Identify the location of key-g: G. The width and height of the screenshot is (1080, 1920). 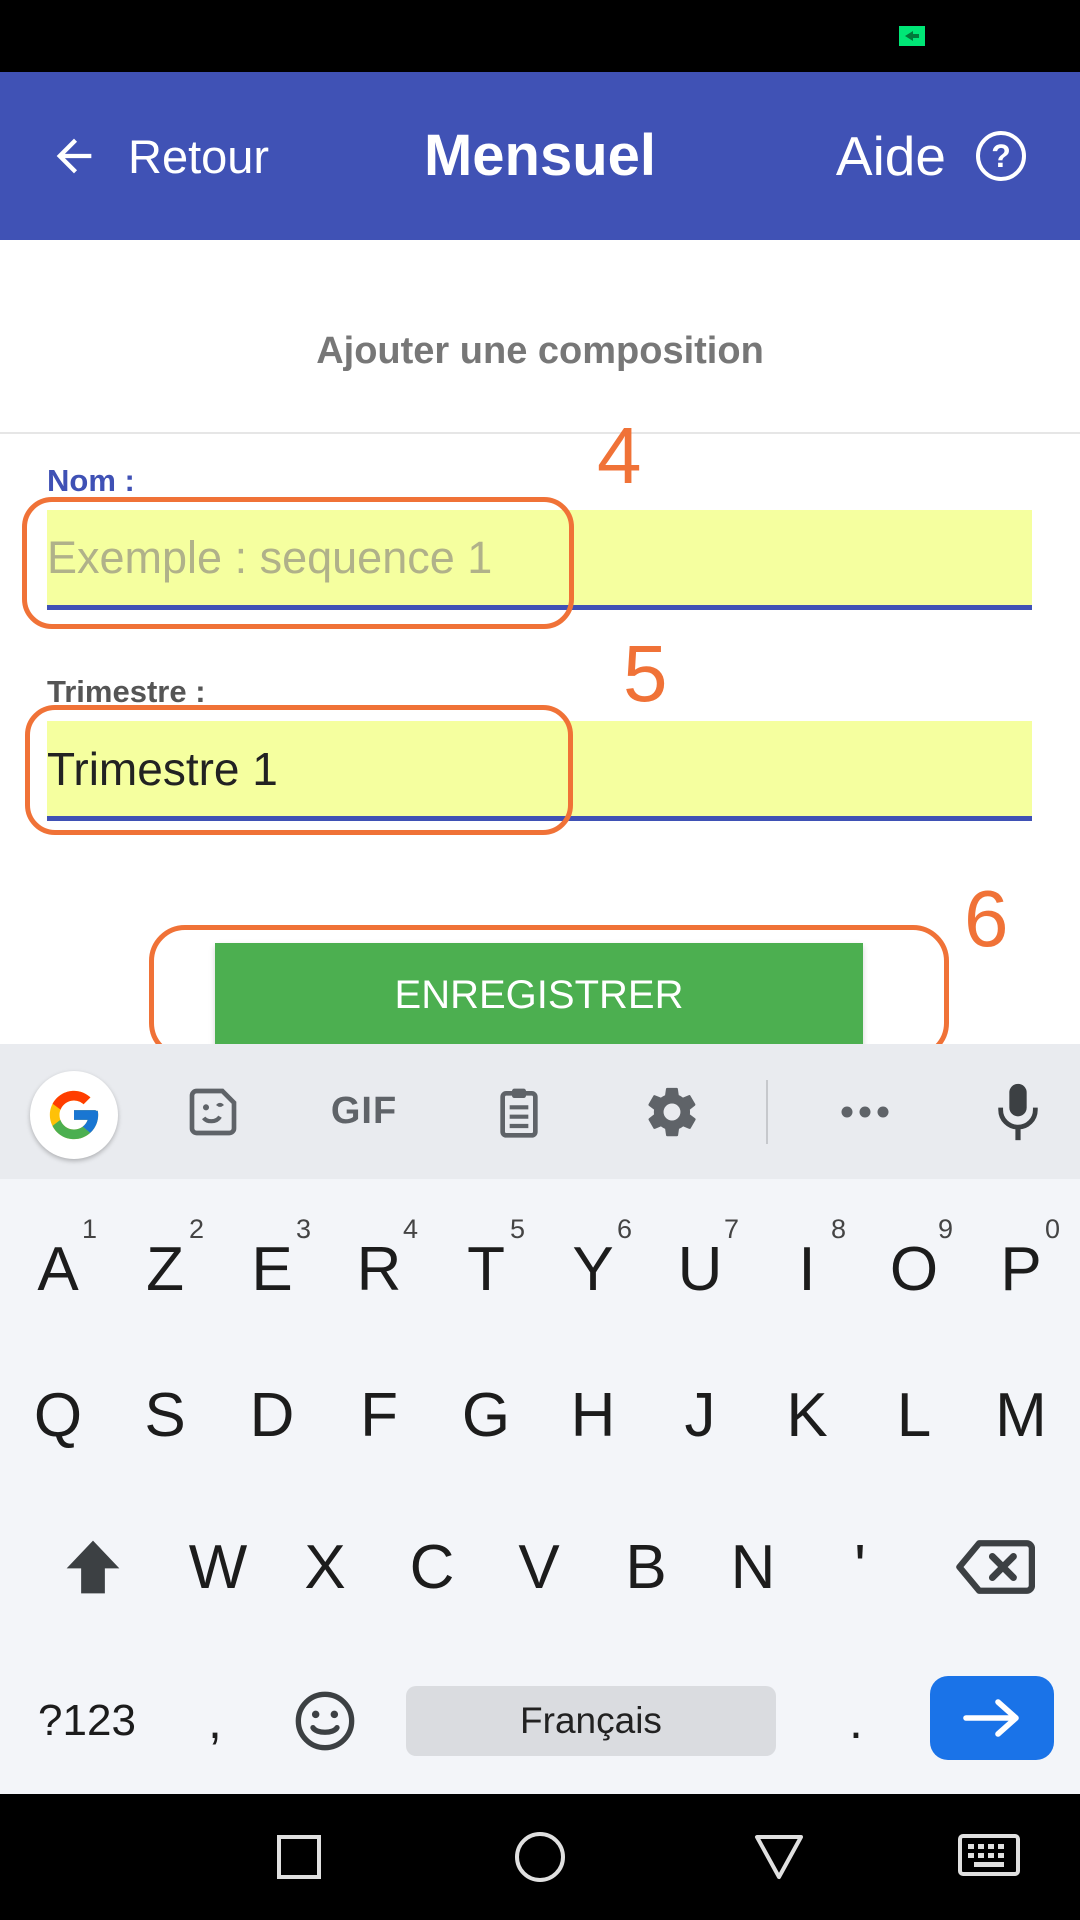
(486, 1415).